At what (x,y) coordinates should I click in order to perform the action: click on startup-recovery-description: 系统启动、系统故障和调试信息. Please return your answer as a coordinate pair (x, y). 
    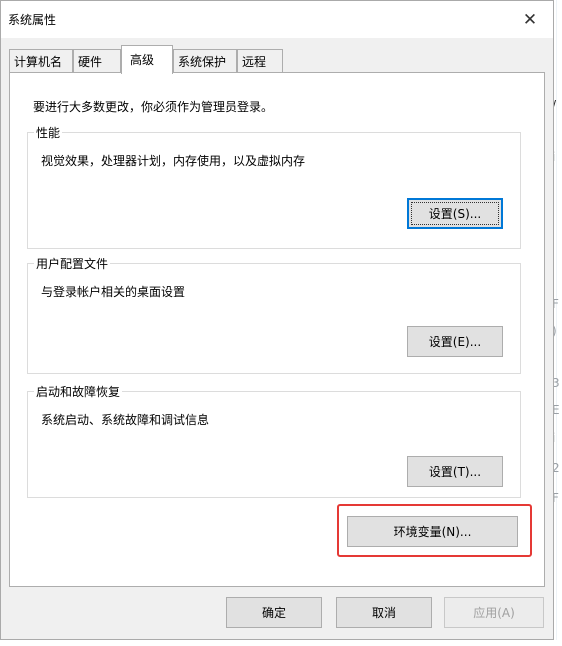
    Looking at the image, I should click on (125, 420).